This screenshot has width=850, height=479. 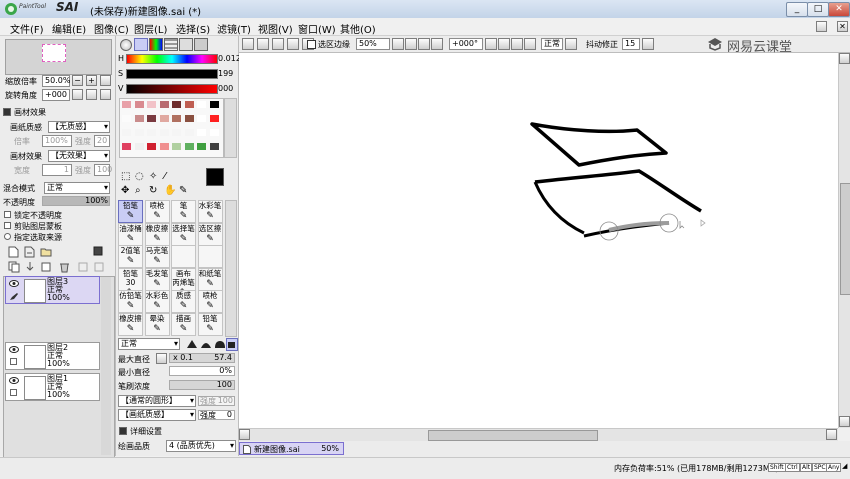 I want to click on layer-item: 图层2 正常 100%, so click(x=52, y=356).